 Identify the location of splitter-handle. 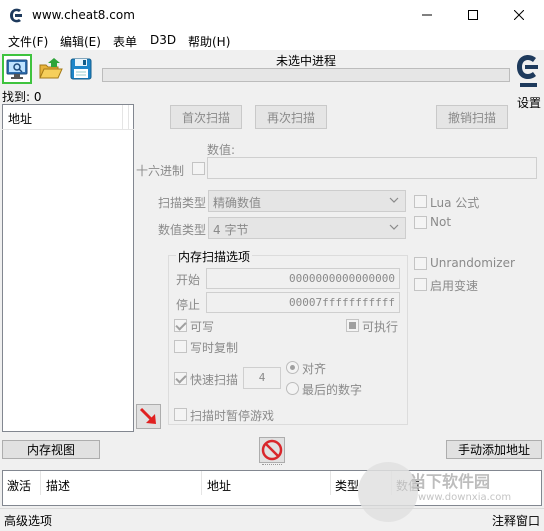
(272, 465).